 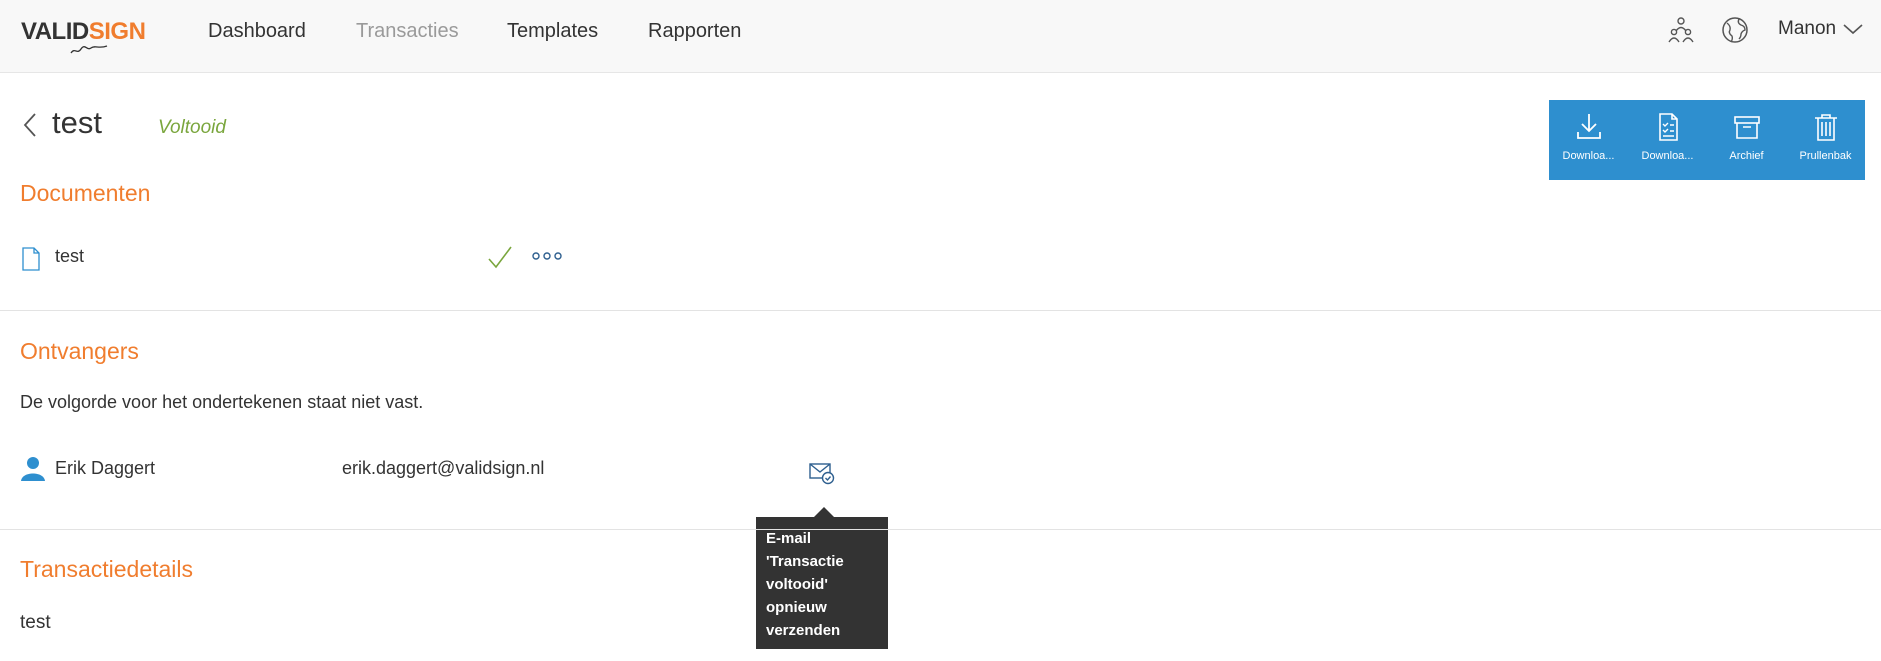 What do you see at coordinates (69, 256) in the screenshot?
I see `document-name: test` at bounding box center [69, 256].